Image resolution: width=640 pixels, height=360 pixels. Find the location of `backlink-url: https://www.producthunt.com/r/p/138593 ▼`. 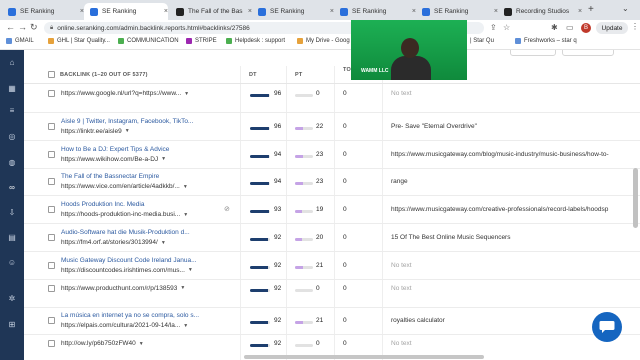

backlink-url: https://www.producthunt.com/r/p/138593 ▼ is located at coordinates (123, 288).